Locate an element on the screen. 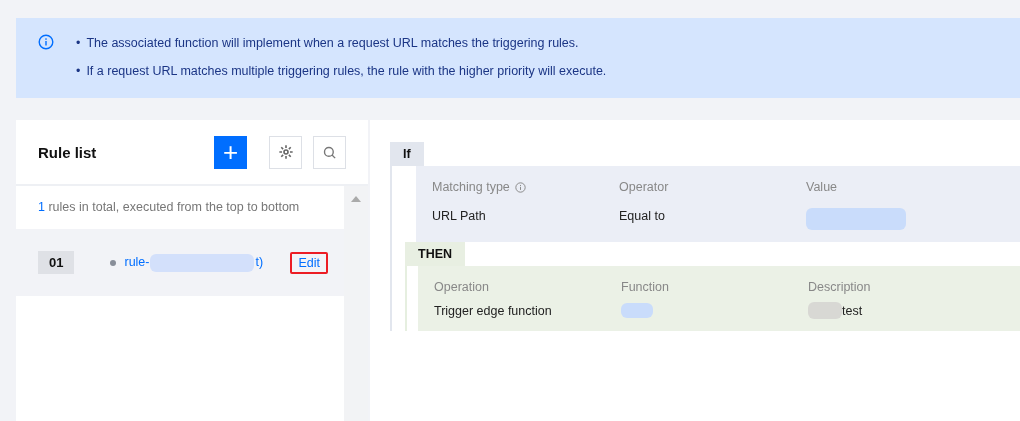 The width and height of the screenshot is (1020, 421). notice-text: The associated function will implement when a request URL matches the triggering rules. is located at coordinates (332, 43).